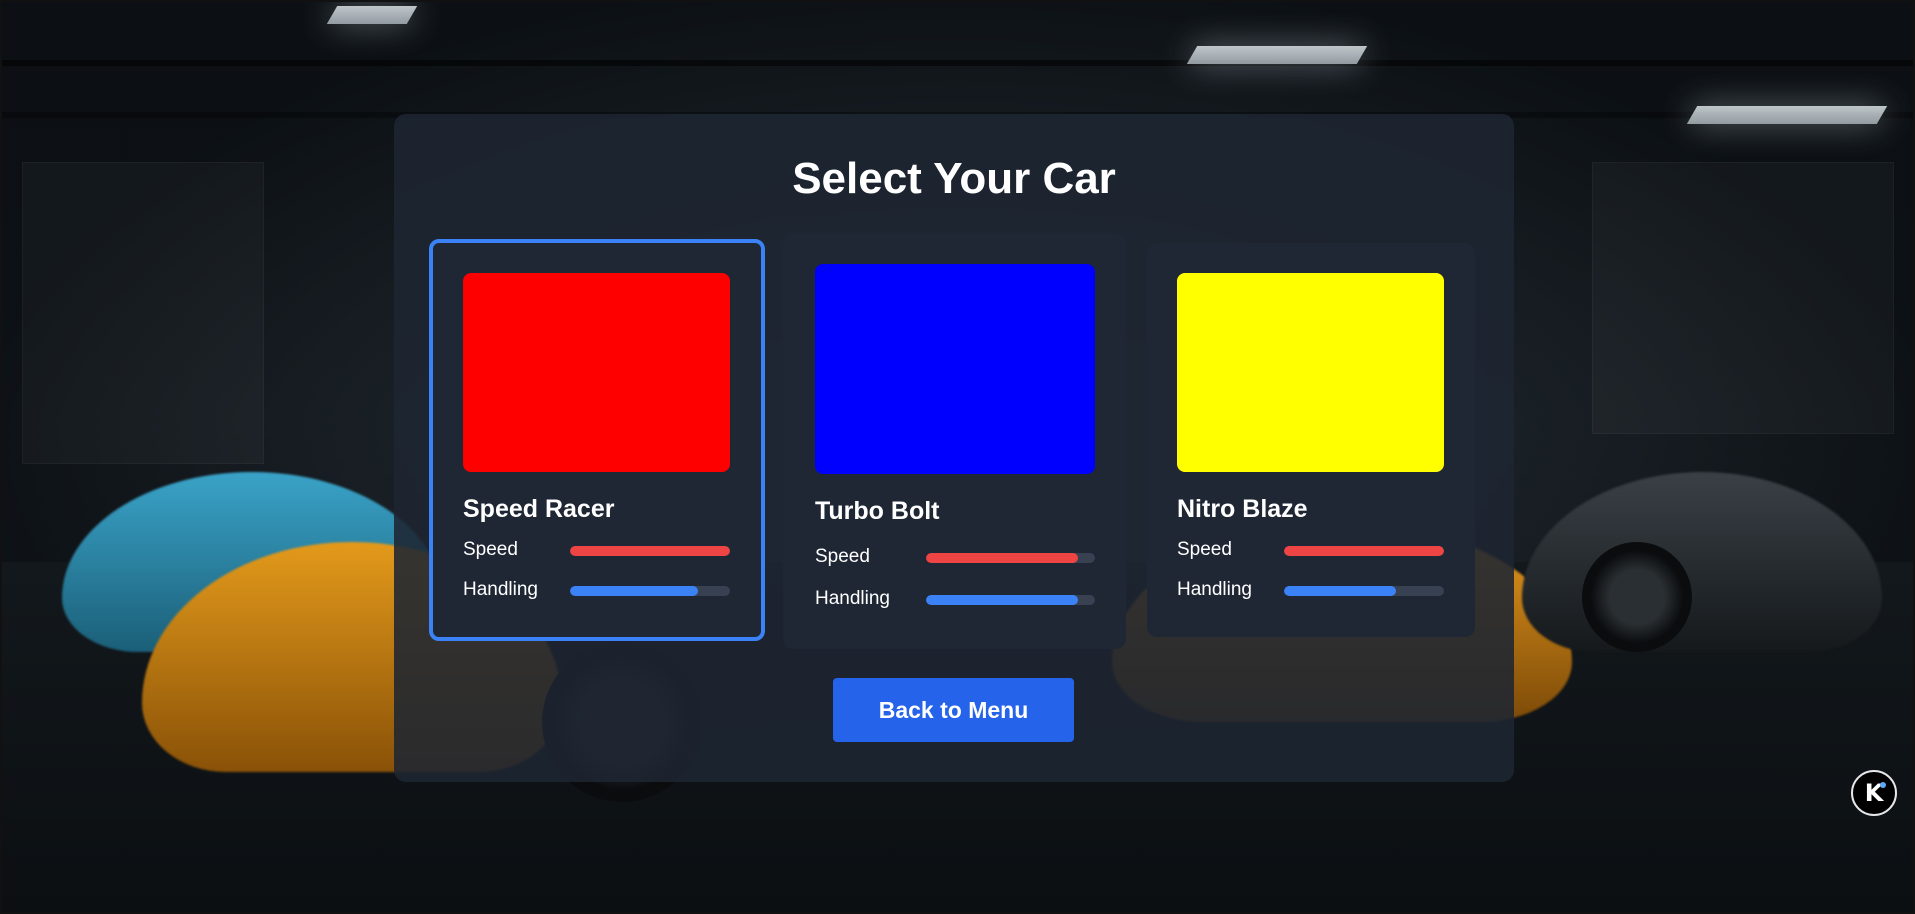  I want to click on car-card-turbo-bolt: Turbo Bolt Speed Handling, so click(954, 441).